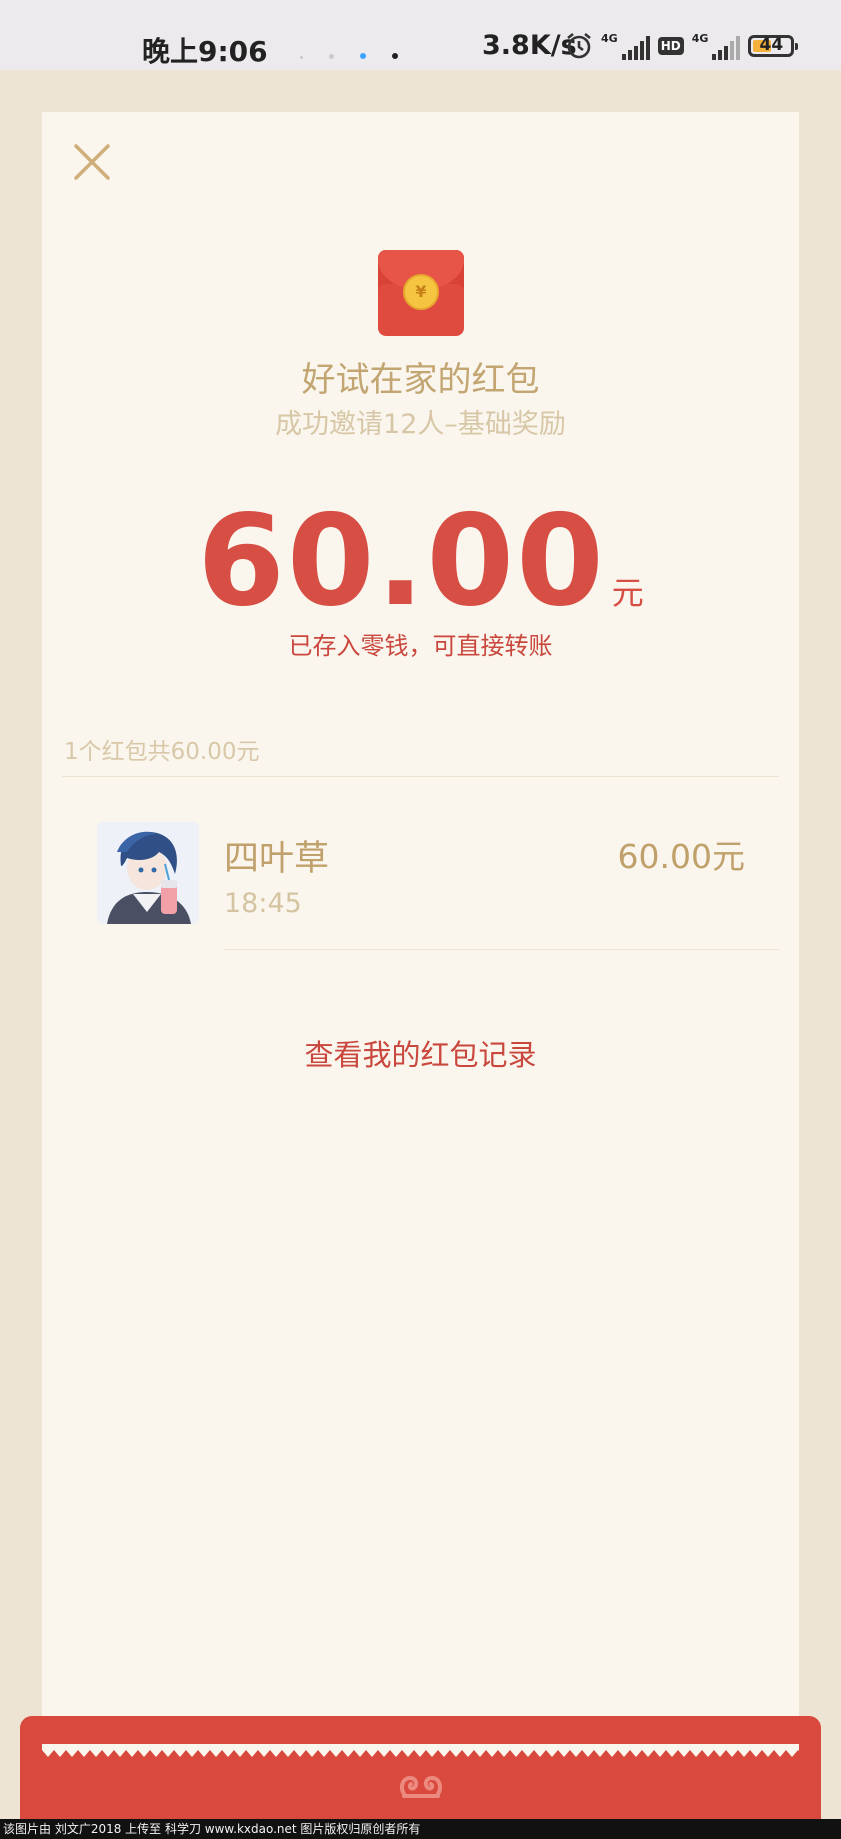 The height and width of the screenshot is (1839, 841). Describe the element at coordinates (277, 859) in the screenshot. I see `recipient-name: 四叶草` at that location.